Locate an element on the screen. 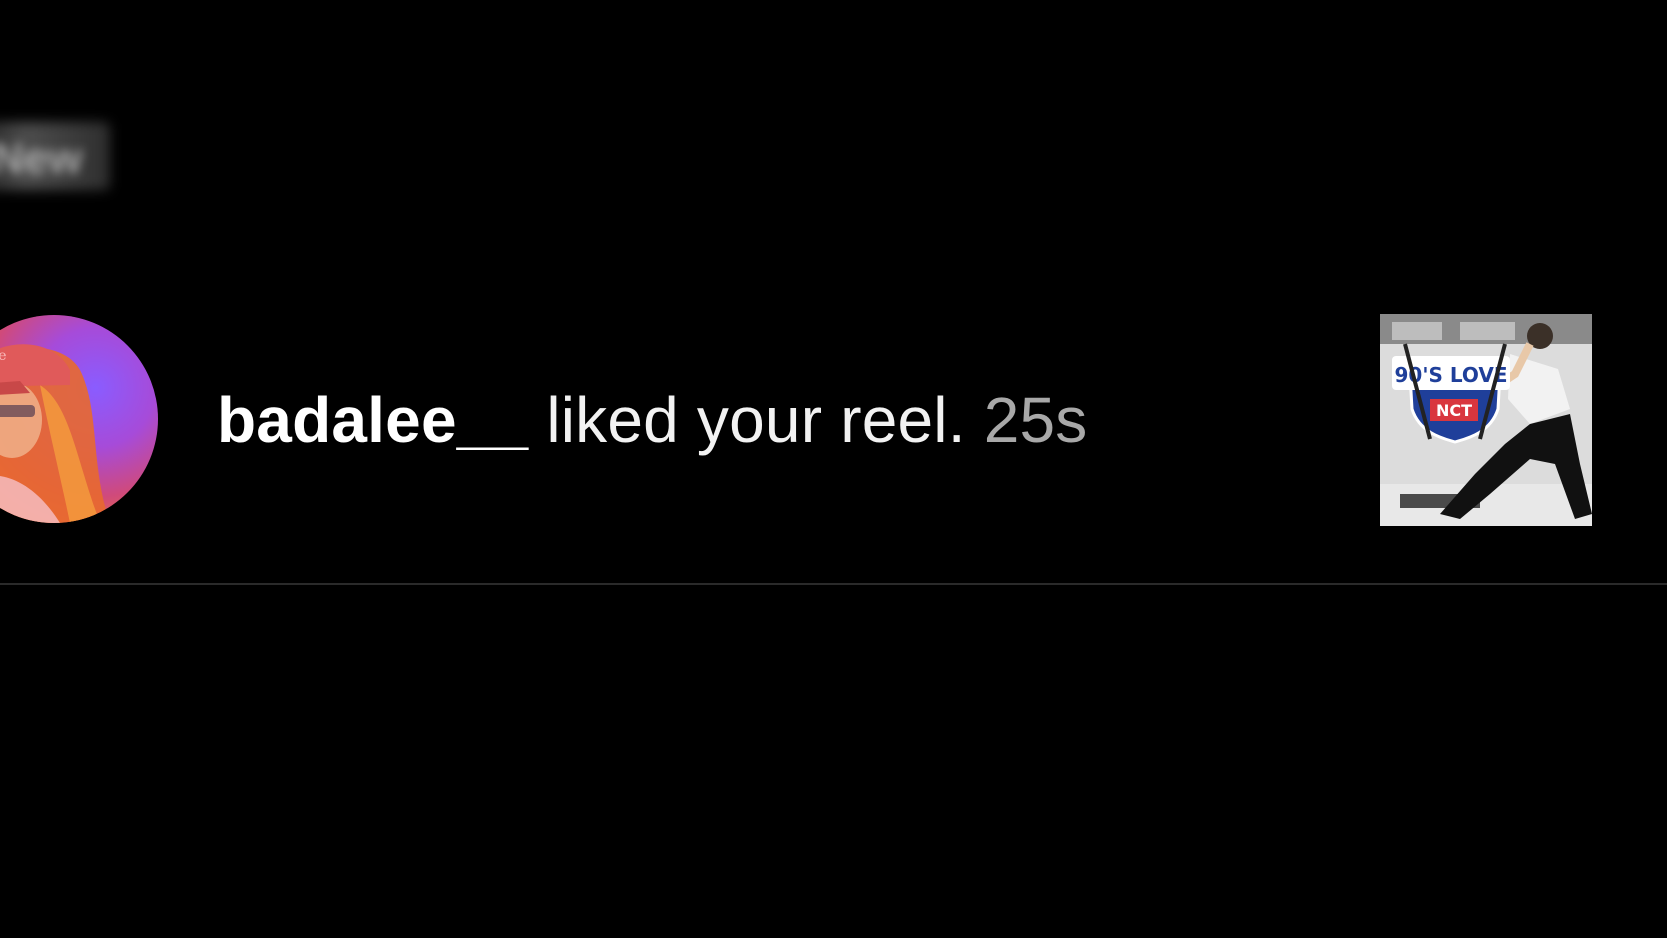  reel-thumbnail-image-icon: 90'S LOVE NCT is located at coordinates (1486, 420).